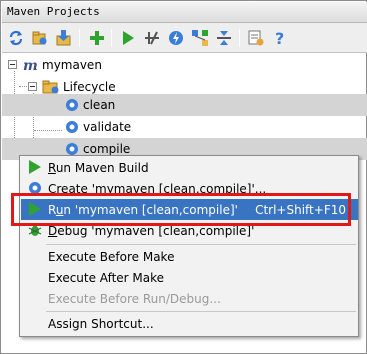 The height and width of the screenshot is (354, 367). I want to click on download-icon, so click(63, 38).